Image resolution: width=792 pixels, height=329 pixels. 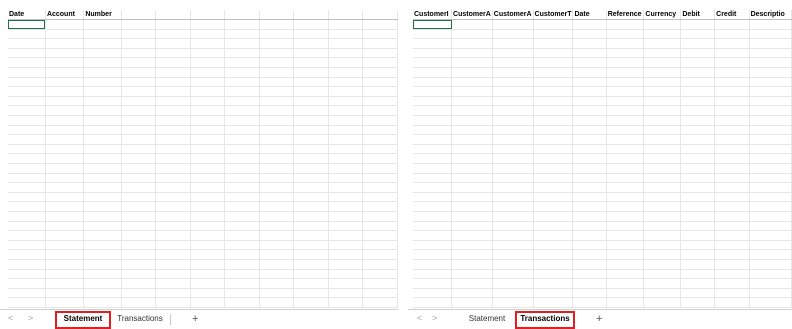 What do you see at coordinates (625, 15) in the screenshot?
I see `column-header-cell: Reference` at bounding box center [625, 15].